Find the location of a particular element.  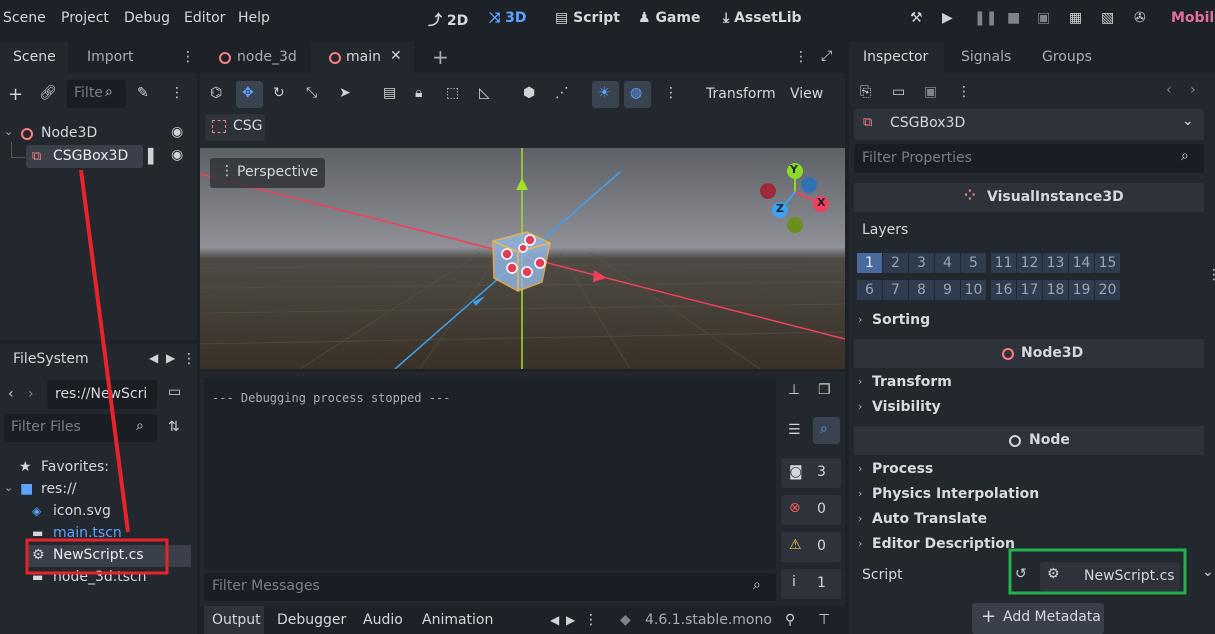

version-label: 4.6.1.stable.mono is located at coordinates (708, 620).